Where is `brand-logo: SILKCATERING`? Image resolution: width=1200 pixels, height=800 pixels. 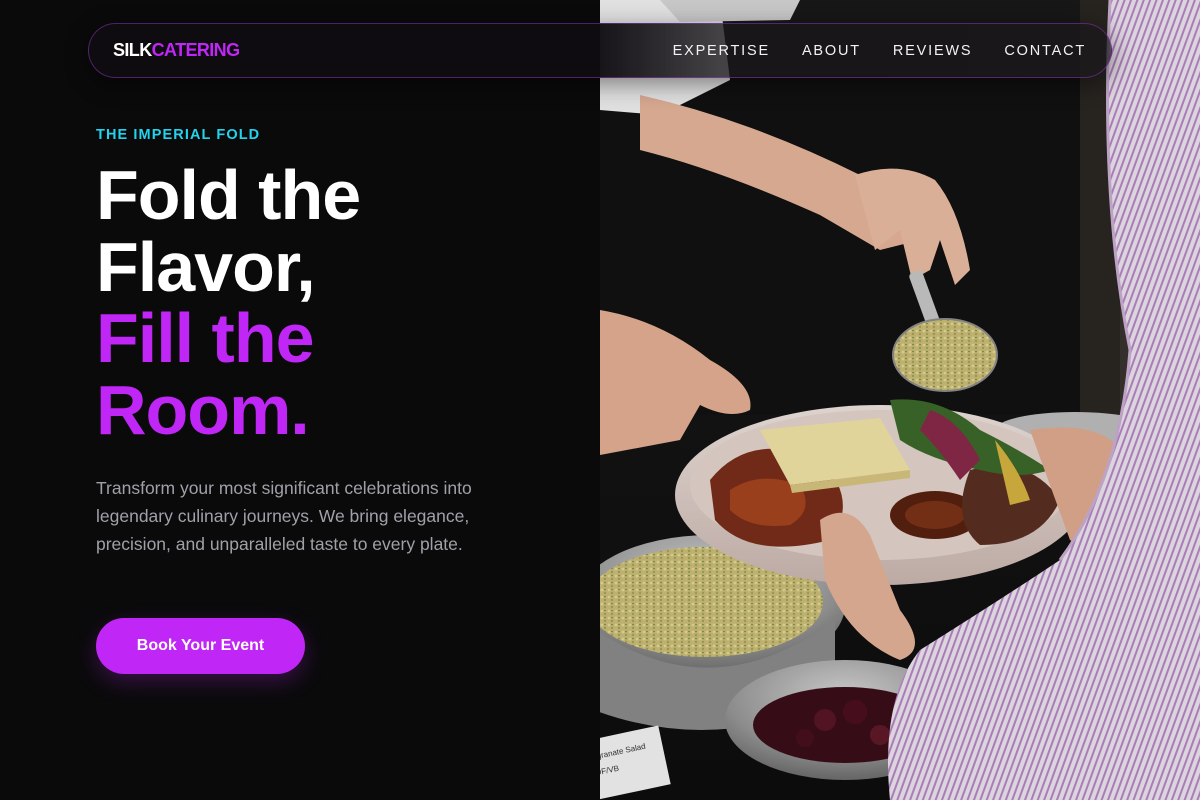 brand-logo: SILKCATERING is located at coordinates (176, 50).